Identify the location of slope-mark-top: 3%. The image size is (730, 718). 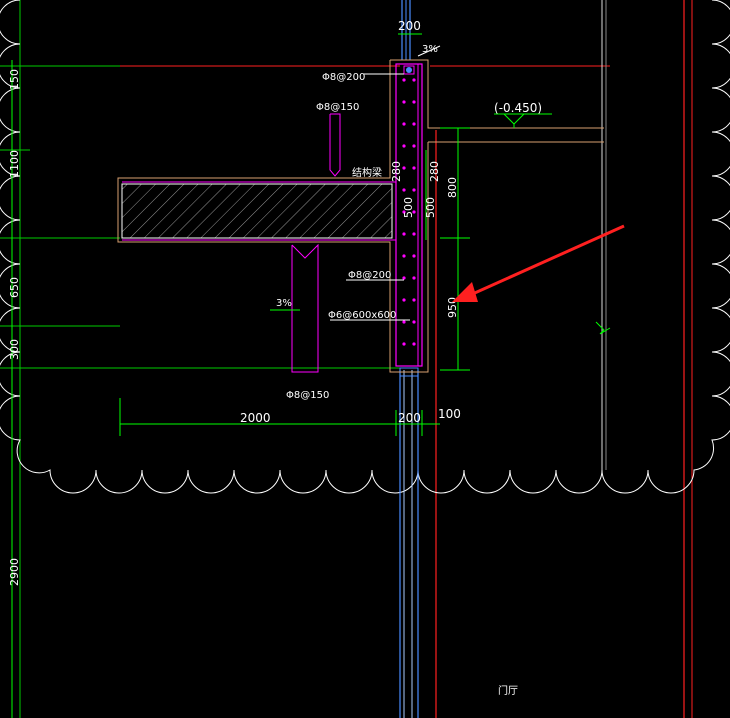
(429, 50).